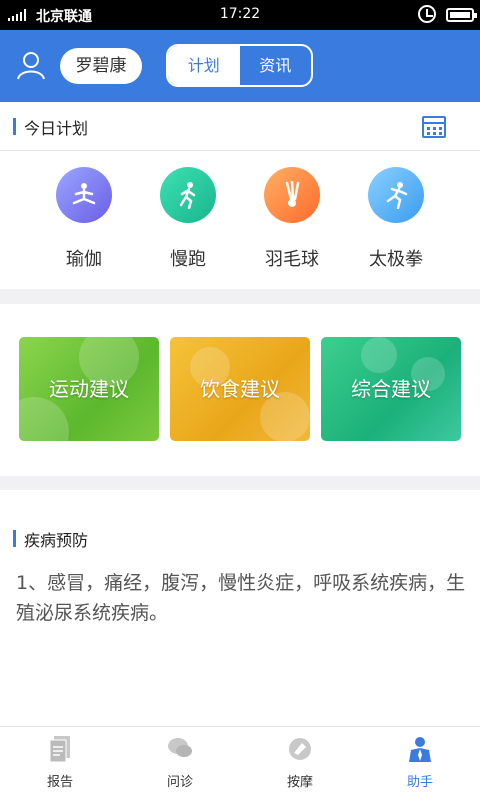  Describe the element at coordinates (420, 764) in the screenshot. I see `tab-assistant: 助手` at that location.